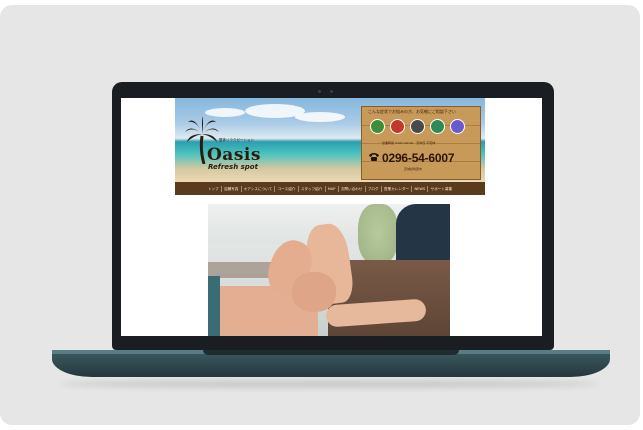  Describe the element at coordinates (420, 188) in the screenshot. I see `nav-item-news: NEWS` at that location.